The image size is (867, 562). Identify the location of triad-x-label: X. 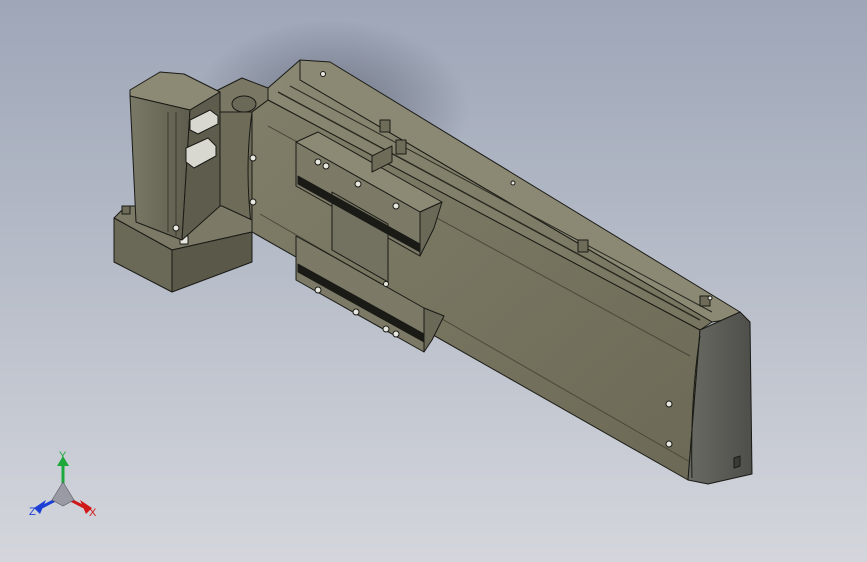
(93, 513).